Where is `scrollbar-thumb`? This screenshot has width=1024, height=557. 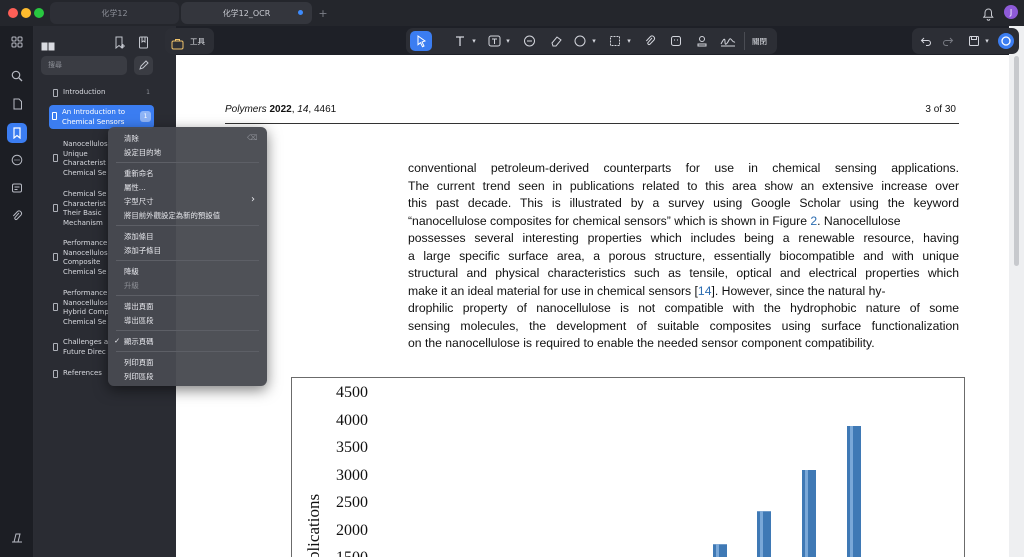 scrollbar-thumb is located at coordinates (1016, 161).